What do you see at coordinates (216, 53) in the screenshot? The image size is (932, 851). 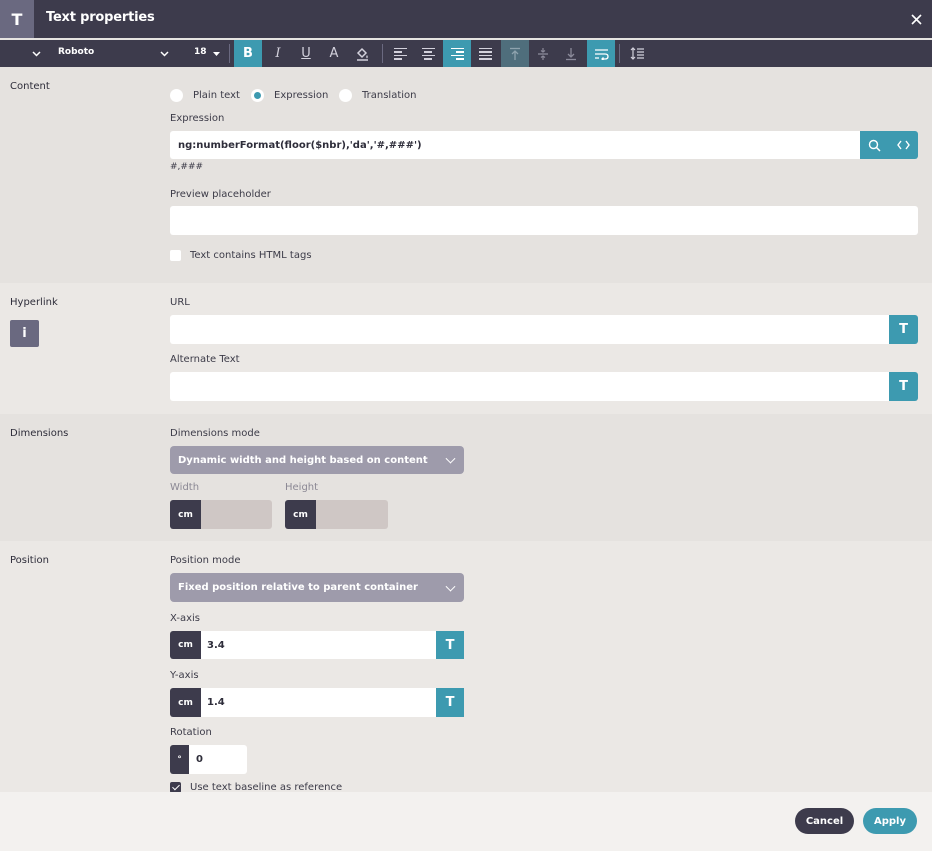 I see `font-size-caret-icon` at bounding box center [216, 53].